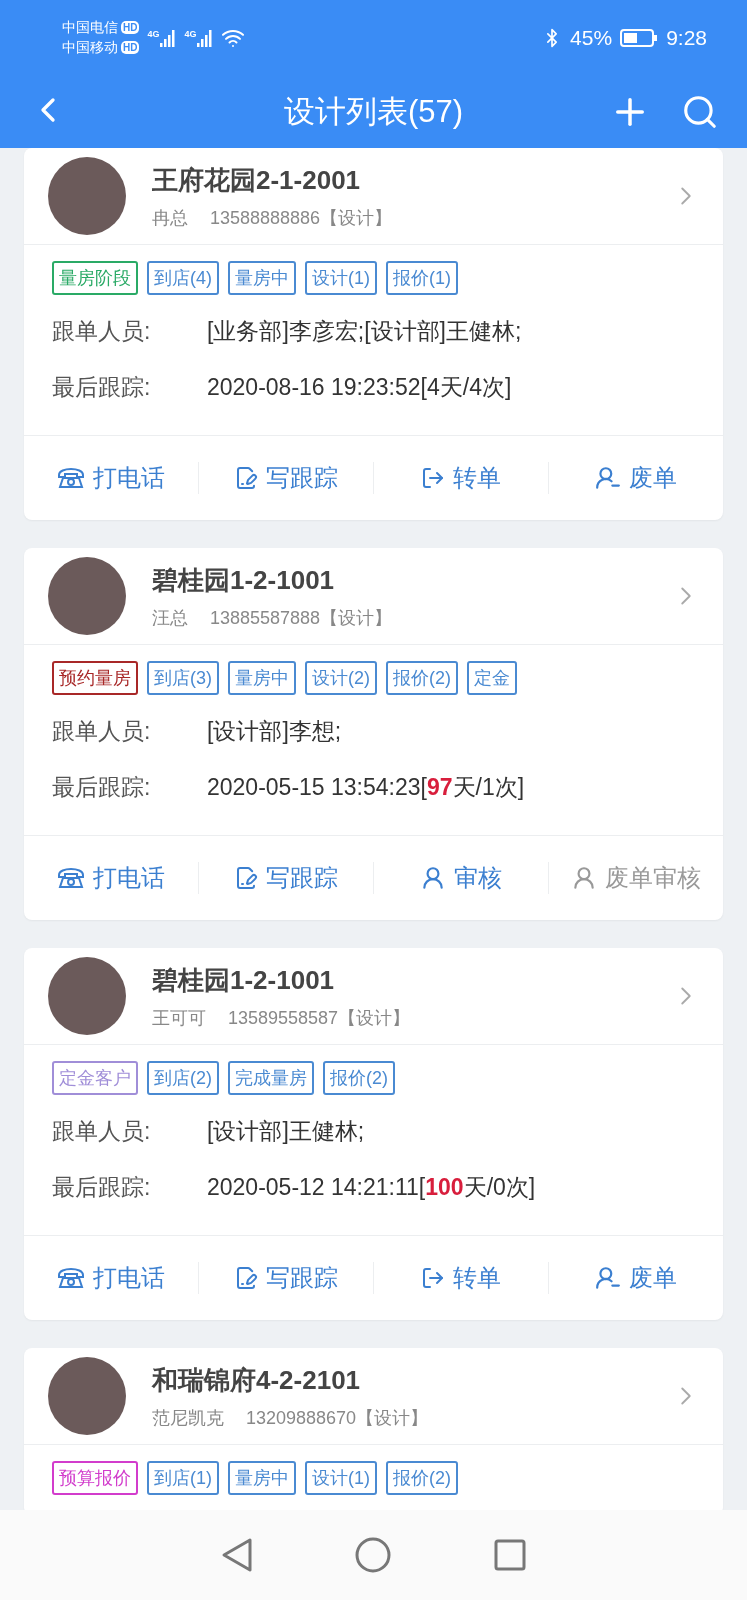  Describe the element at coordinates (301, 218) in the screenshot. I see `contact-phone: 13588888886【设计】` at that location.